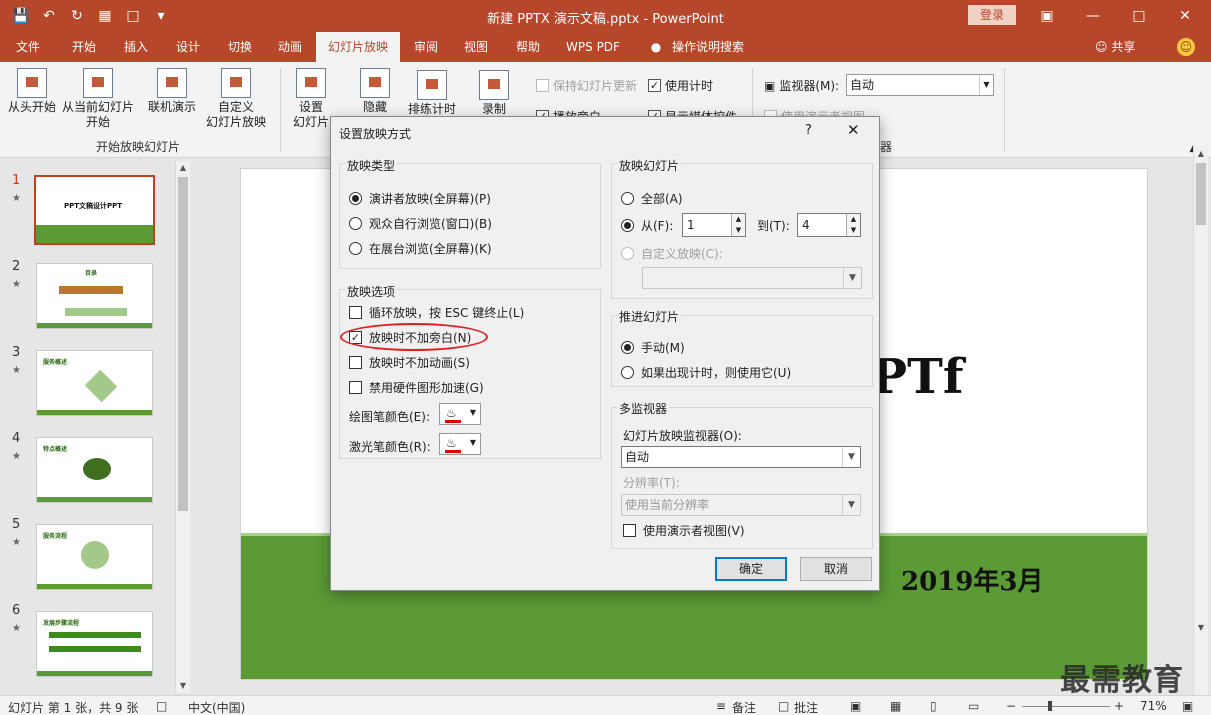 The width and height of the screenshot is (1211, 715). I want to click on setup-show-button: 设置 幻灯片, so click(311, 99).